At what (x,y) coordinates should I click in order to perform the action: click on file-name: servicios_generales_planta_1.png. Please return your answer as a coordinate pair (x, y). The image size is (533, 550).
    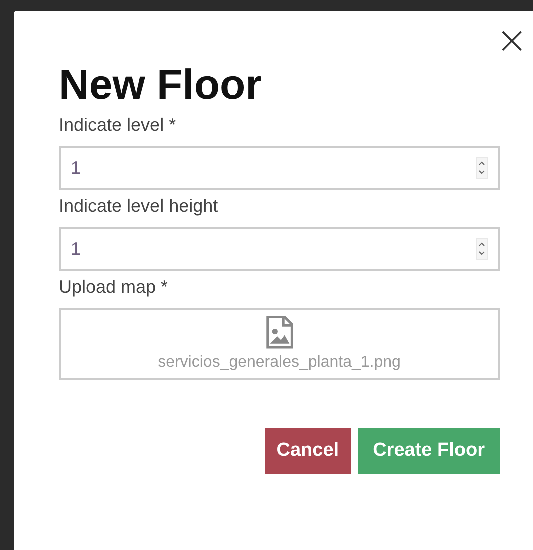
    Looking at the image, I should click on (279, 363).